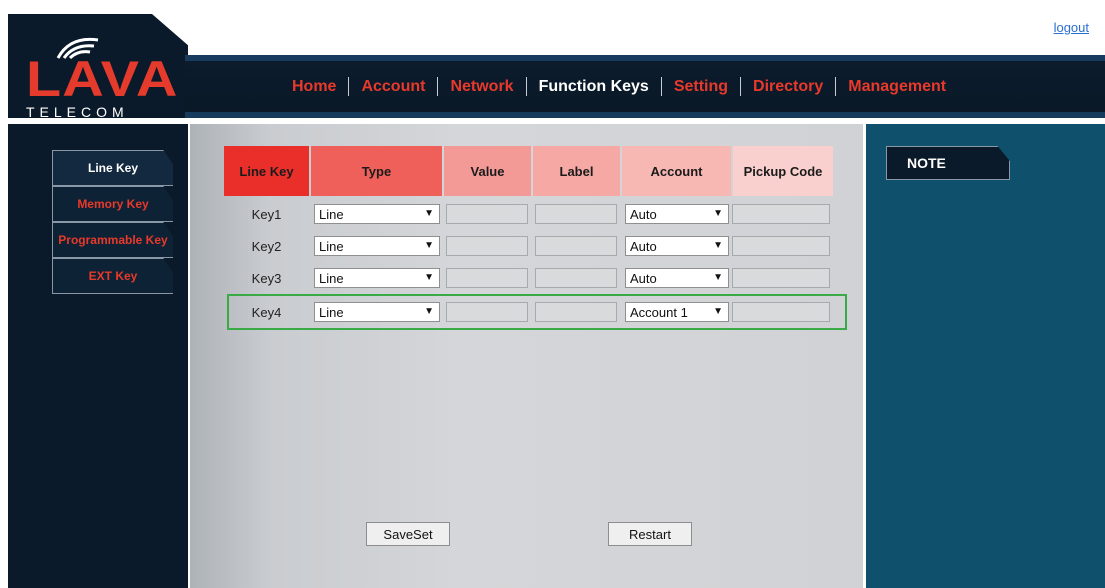 This screenshot has width=1105, height=588. I want to click on row-key-label: Key2, so click(266, 246).